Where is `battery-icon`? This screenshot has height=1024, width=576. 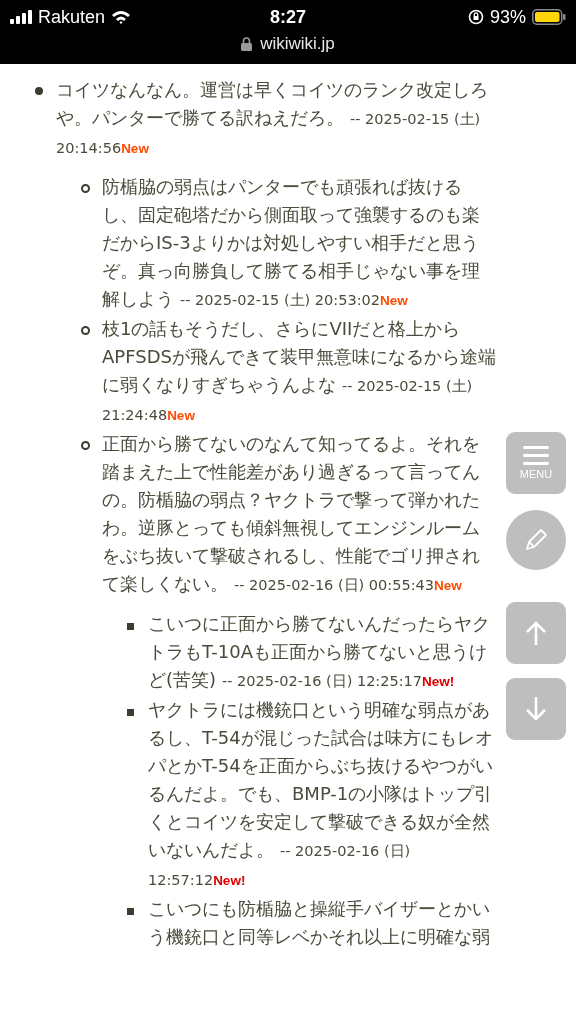 battery-icon is located at coordinates (549, 17).